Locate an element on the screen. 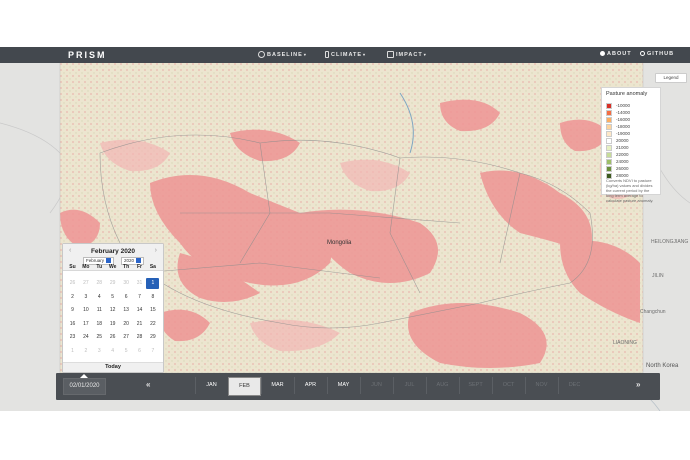  calendar-day: 8 is located at coordinates (152, 297).